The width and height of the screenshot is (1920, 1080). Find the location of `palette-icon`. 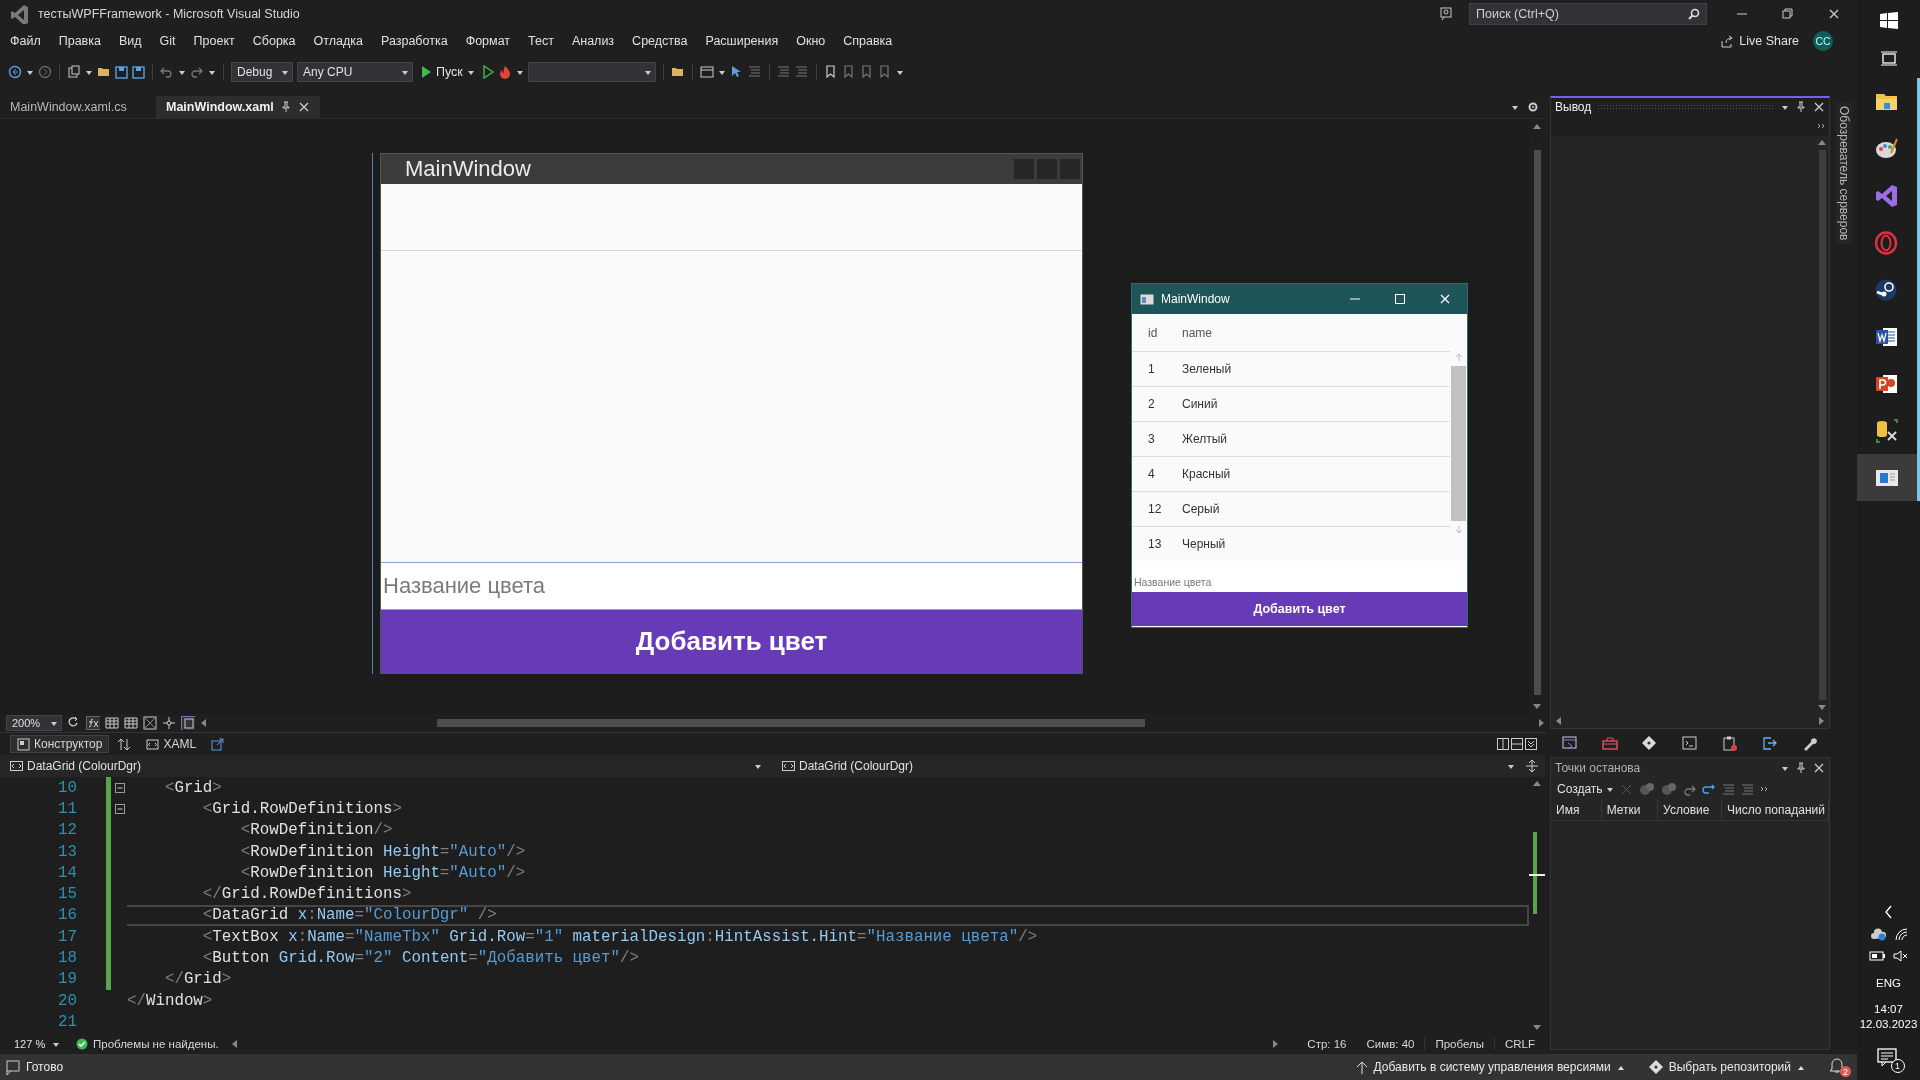

palette-icon is located at coordinates (1887, 148).